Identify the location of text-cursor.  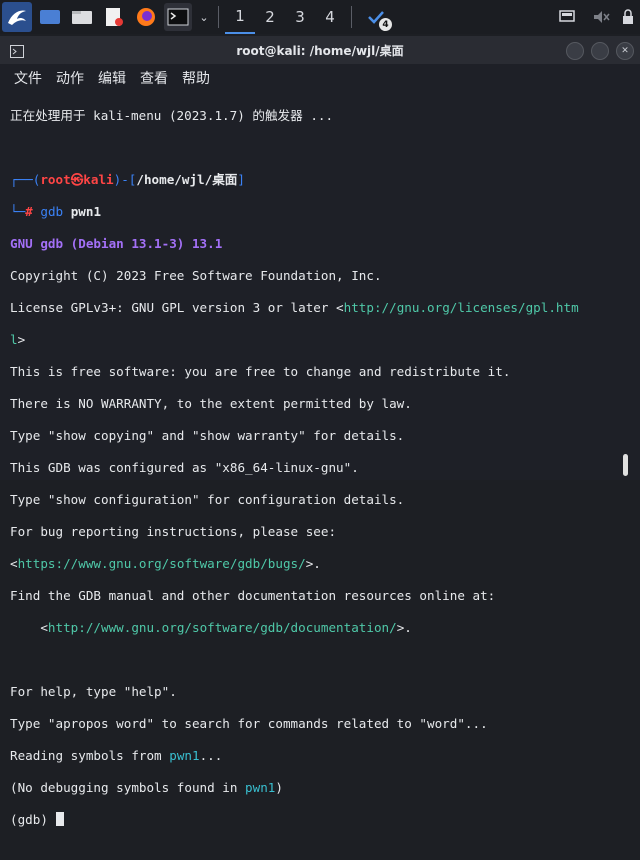
(59, 819).